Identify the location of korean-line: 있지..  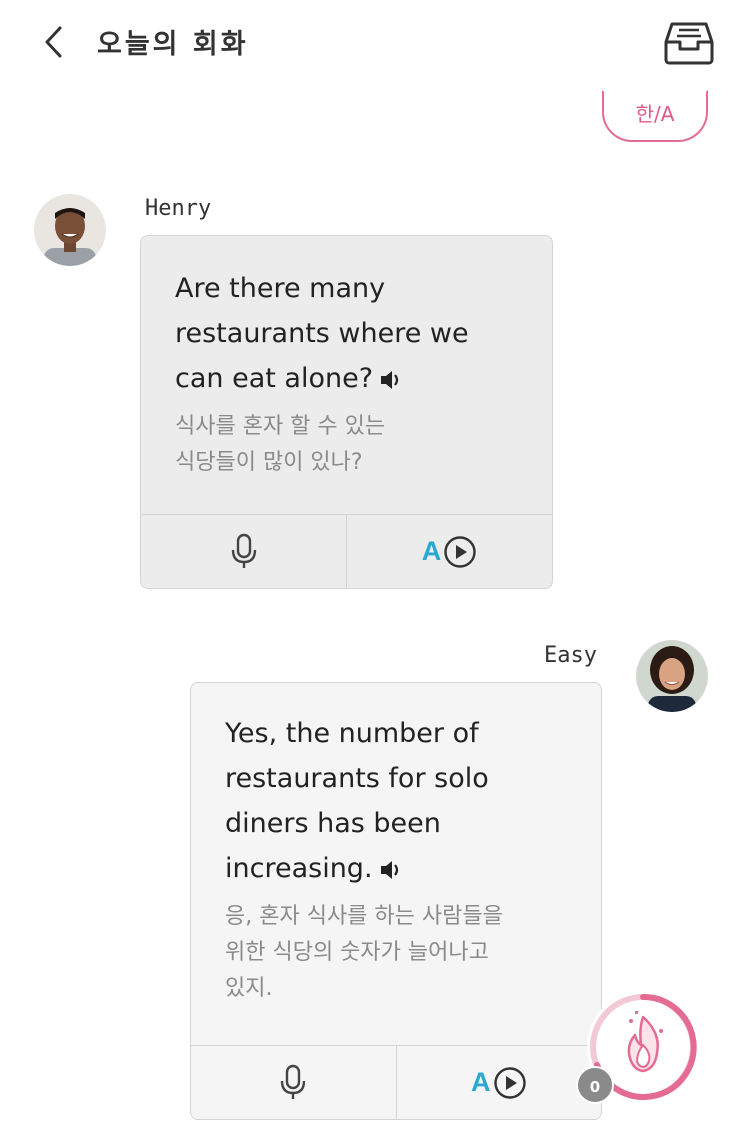
(249, 988).